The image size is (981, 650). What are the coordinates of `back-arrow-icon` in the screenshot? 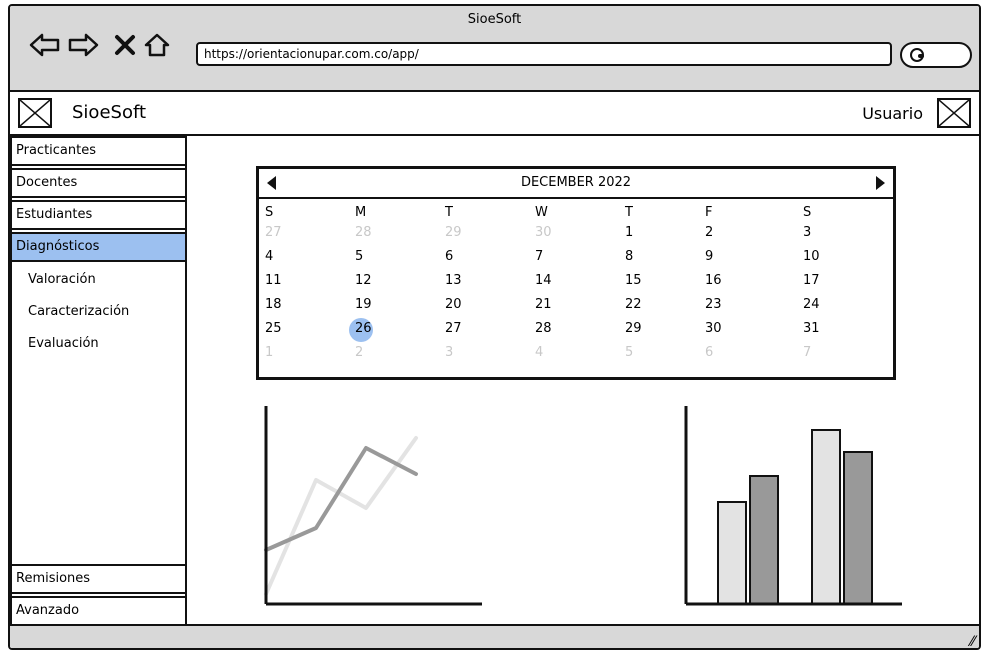 It's located at (45, 45).